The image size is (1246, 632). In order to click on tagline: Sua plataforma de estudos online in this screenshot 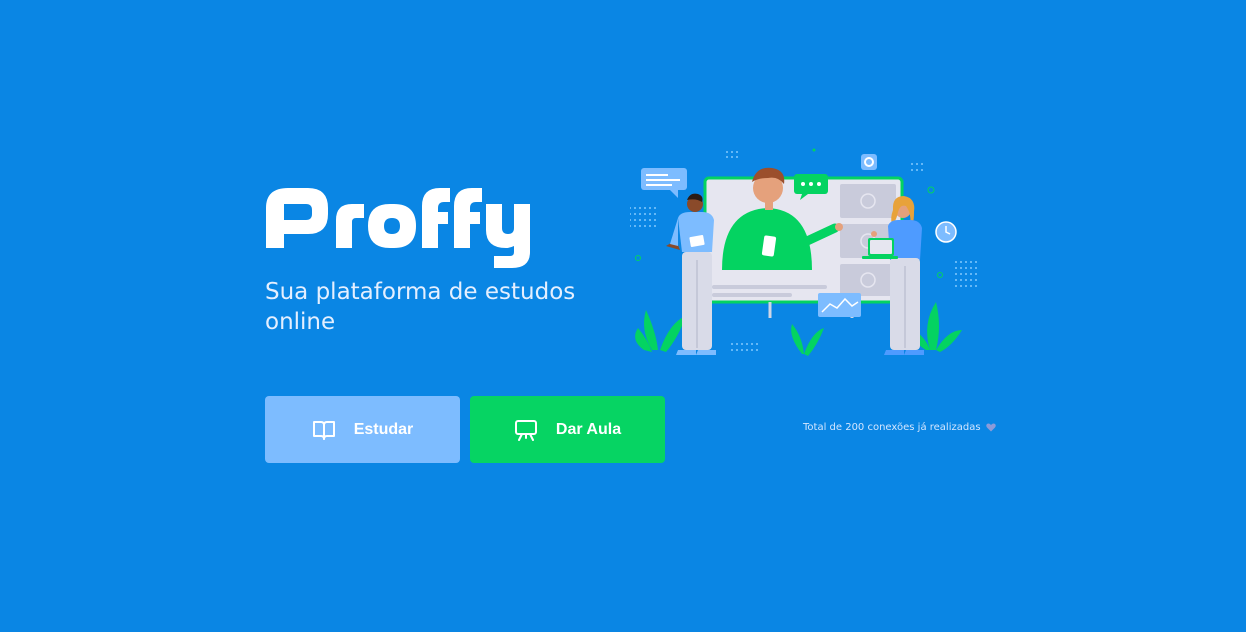, I will do `click(420, 307)`.